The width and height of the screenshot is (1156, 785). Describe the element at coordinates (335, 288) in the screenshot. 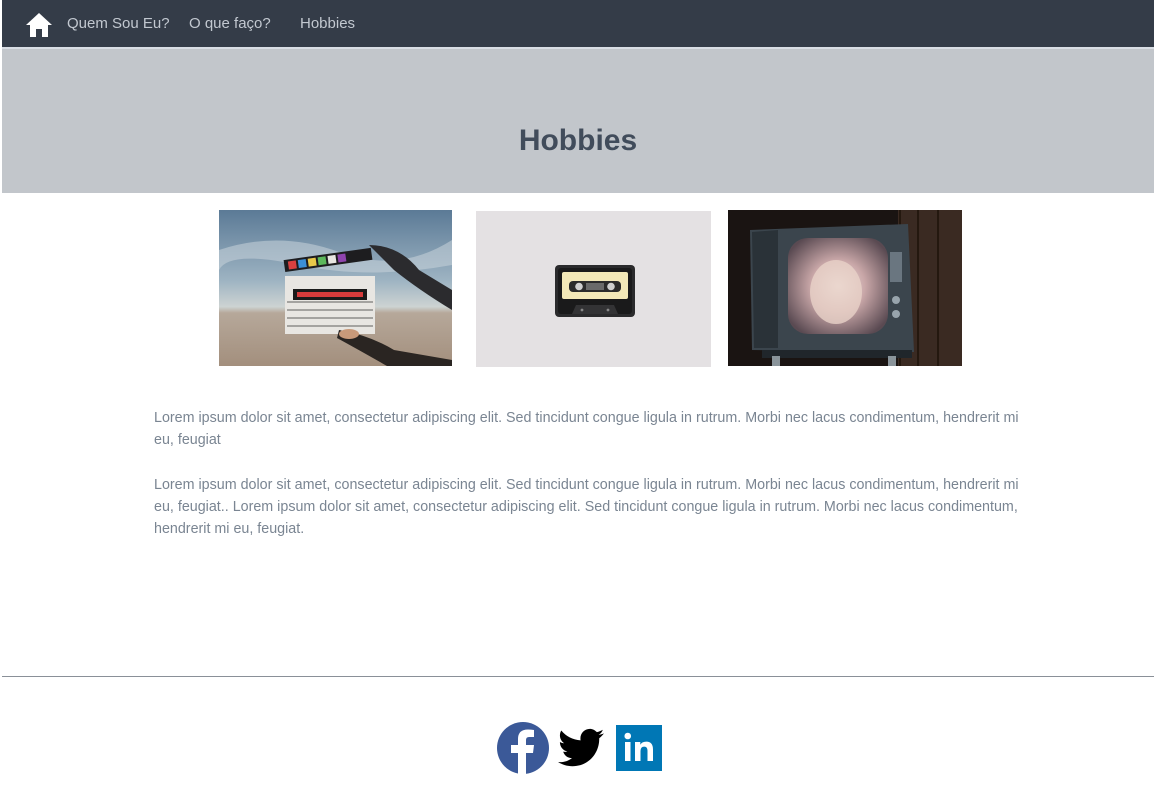

I see `clapperboard-photo` at that location.